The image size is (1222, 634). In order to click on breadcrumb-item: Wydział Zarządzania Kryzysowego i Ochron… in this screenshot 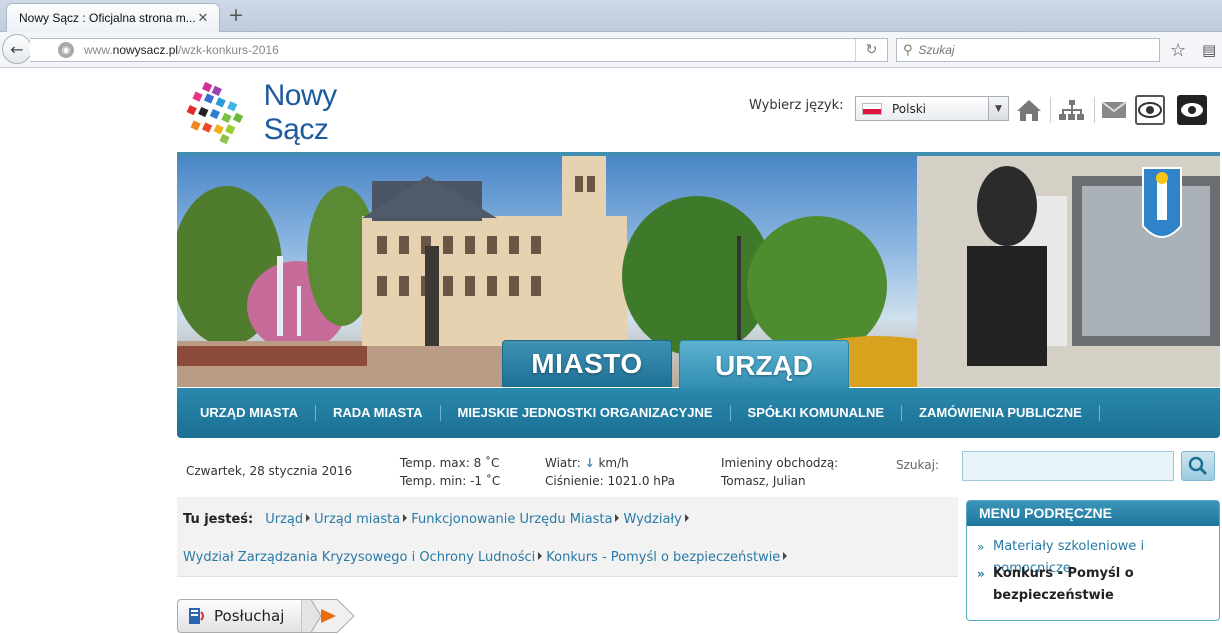, I will do `click(359, 557)`.